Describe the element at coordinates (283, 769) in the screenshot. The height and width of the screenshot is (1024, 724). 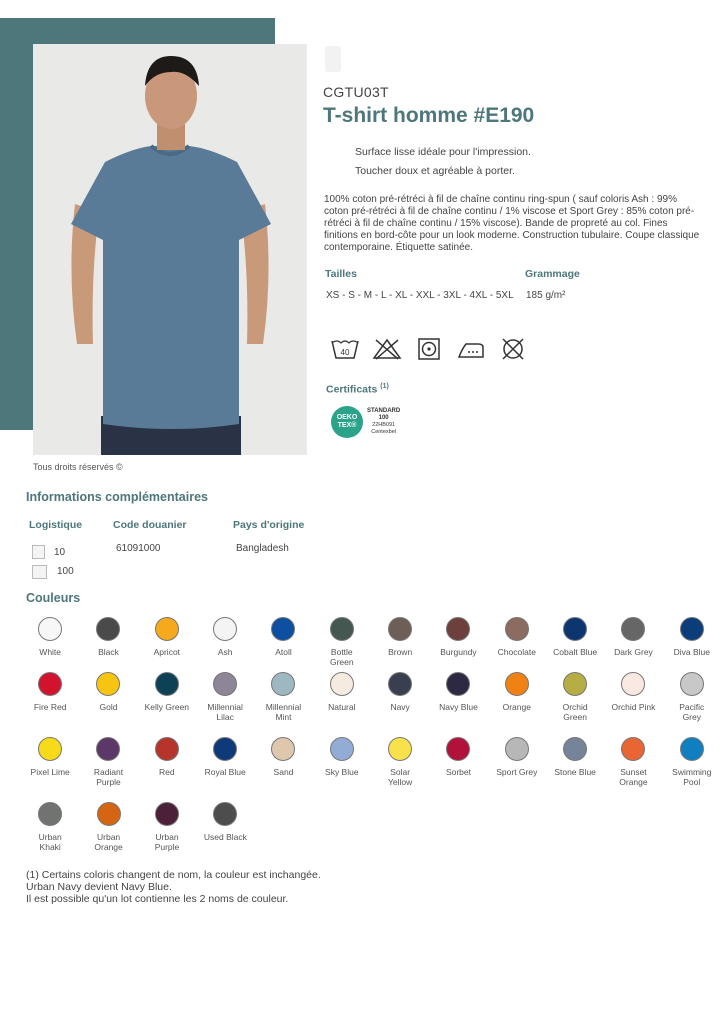
I see `color-swatch: Sand` at that location.